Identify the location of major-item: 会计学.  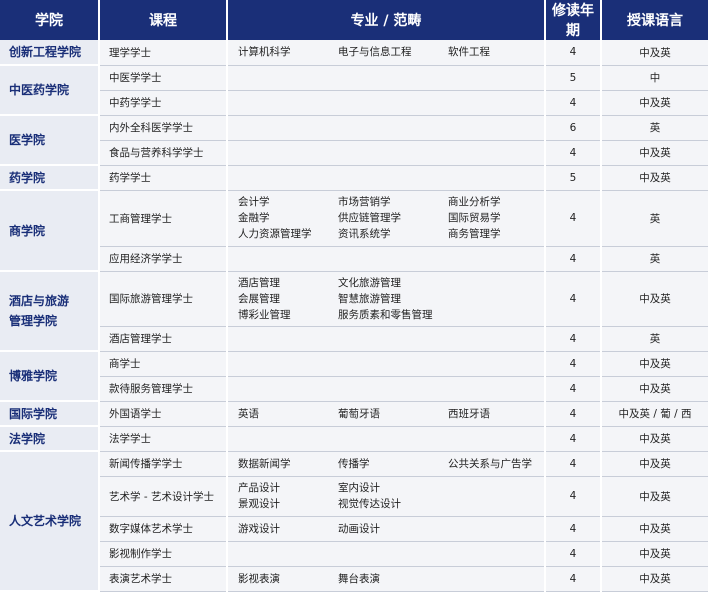
(254, 202).